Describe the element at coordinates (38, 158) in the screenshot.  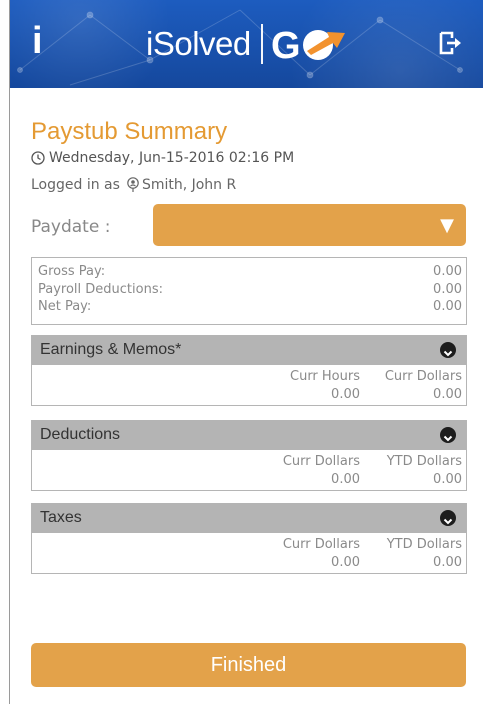
I see `clock-icon` at that location.